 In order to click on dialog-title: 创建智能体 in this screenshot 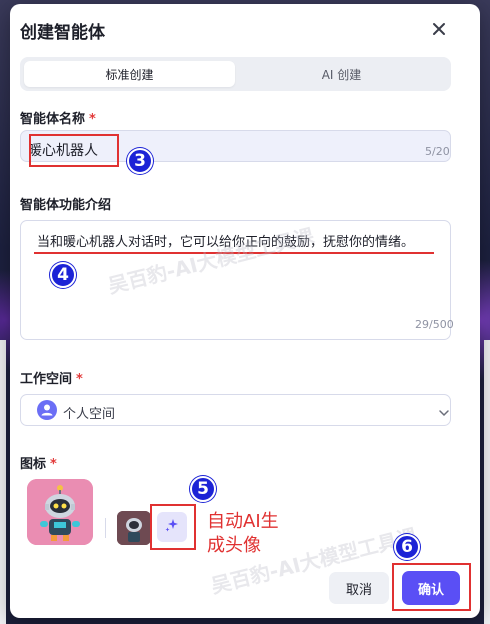, I will do `click(62, 33)`.